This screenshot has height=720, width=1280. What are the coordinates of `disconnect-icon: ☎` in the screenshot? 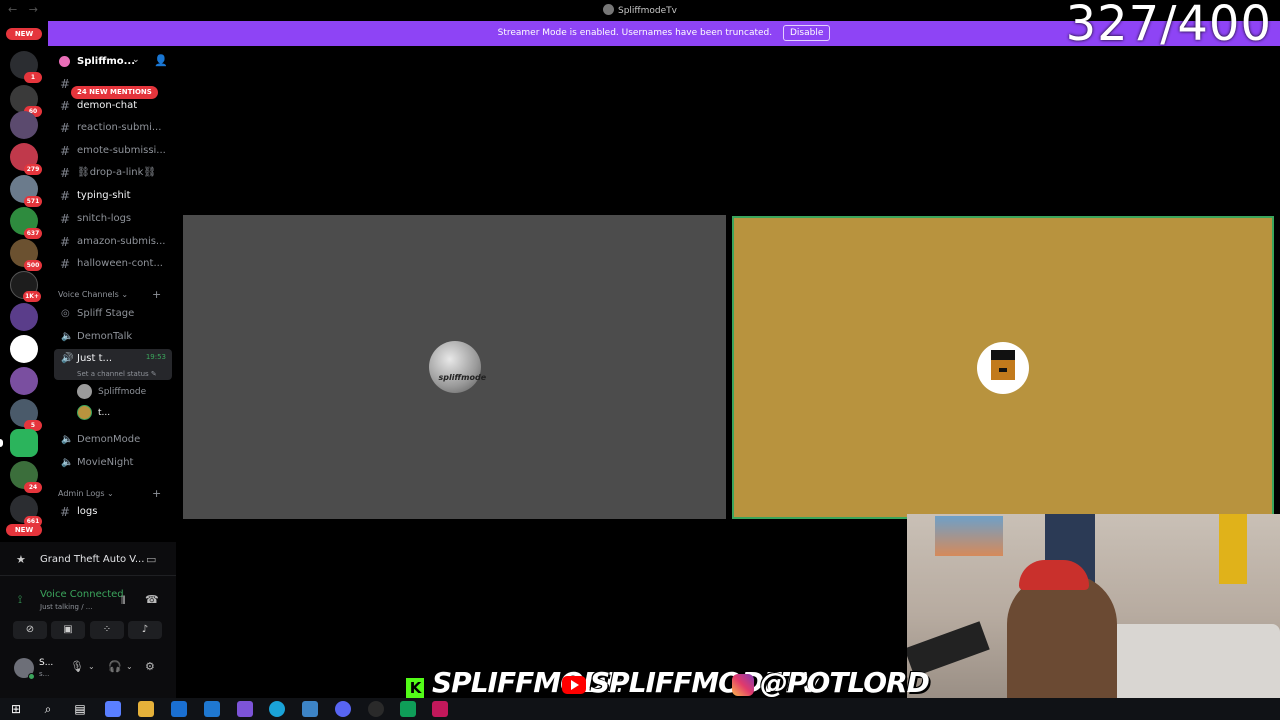 It's located at (152, 599).